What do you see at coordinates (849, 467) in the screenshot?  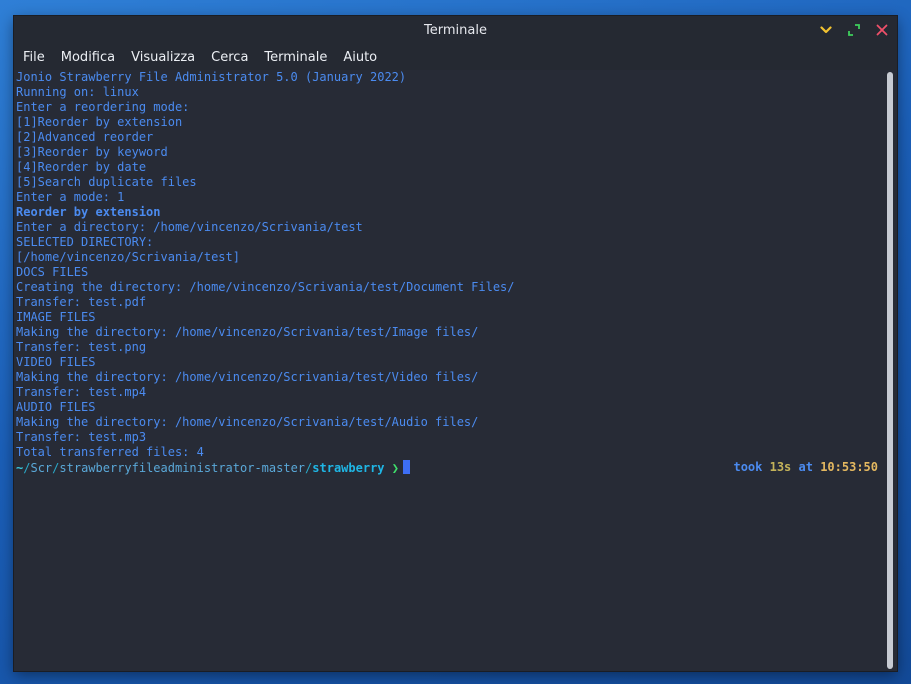 I see `time-value: 10:53:50` at bounding box center [849, 467].